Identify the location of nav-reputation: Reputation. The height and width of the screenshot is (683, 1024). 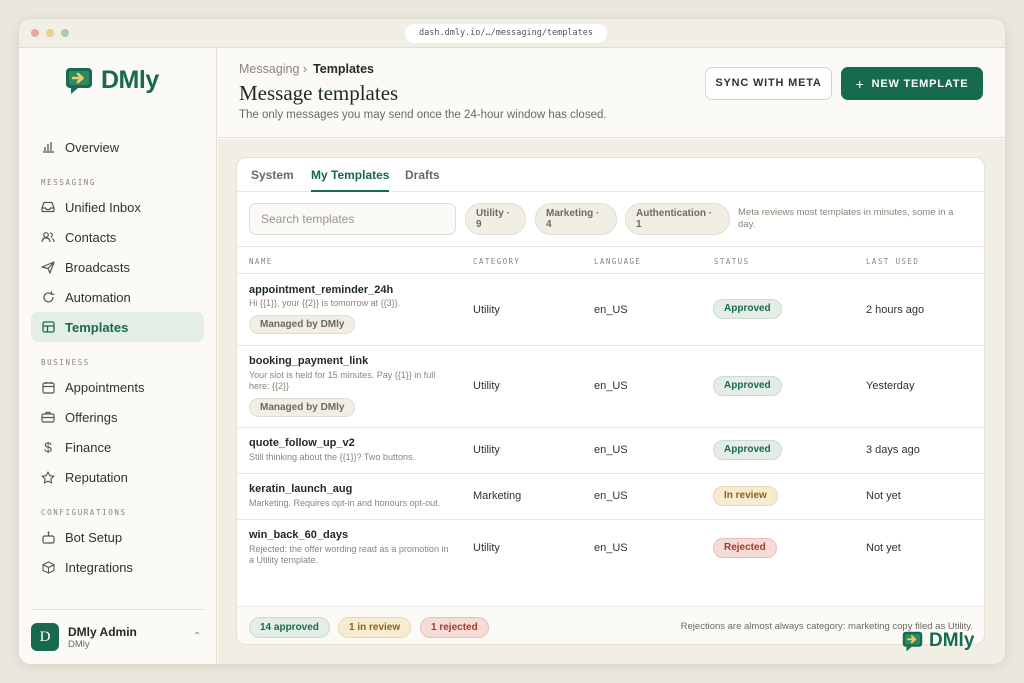
(117, 477).